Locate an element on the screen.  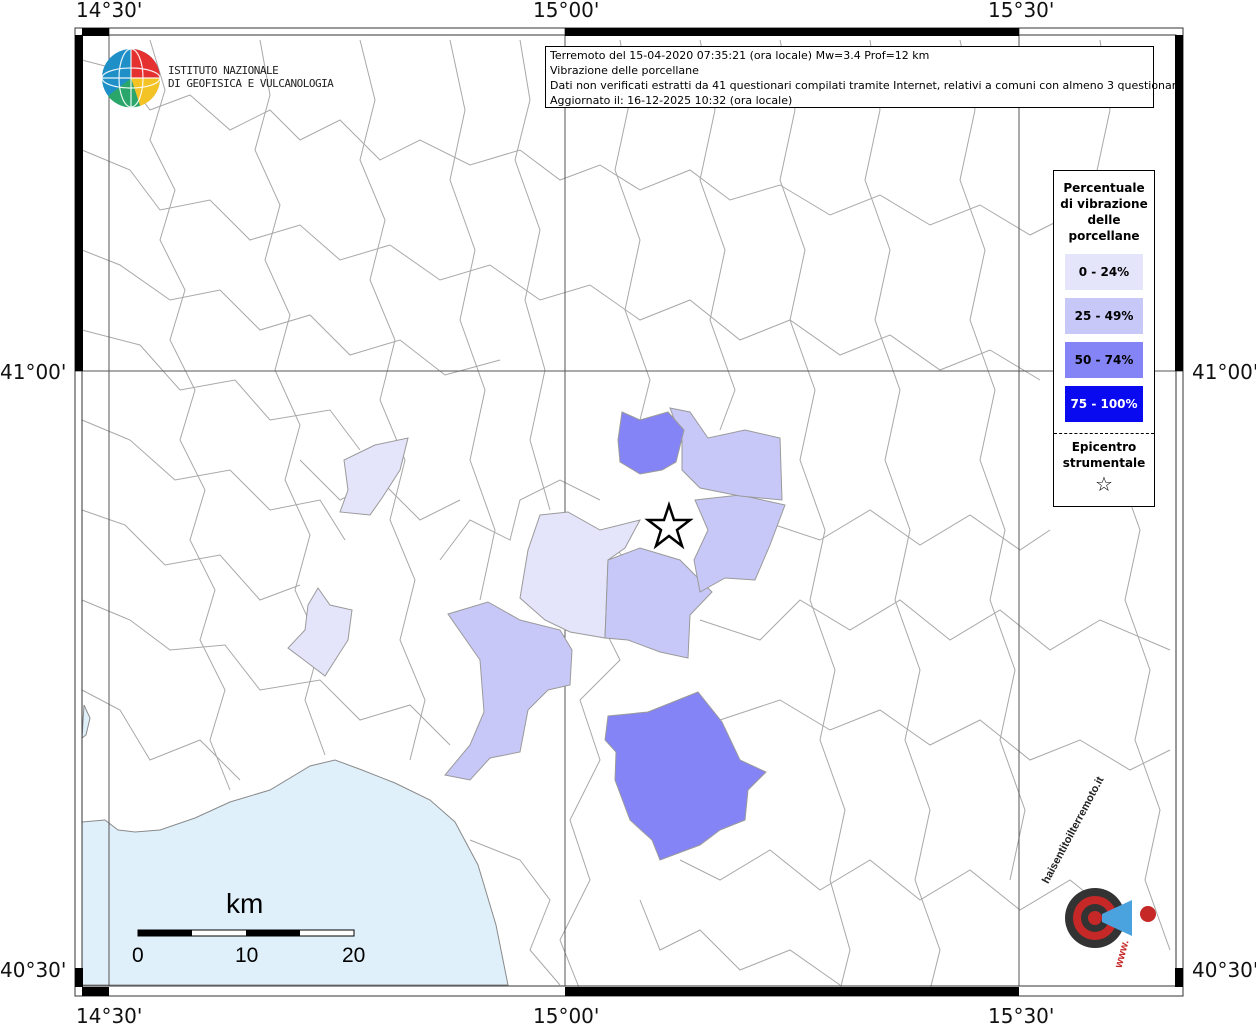
event-info-line-2: Vibrazione delle porcellane is located at coordinates (624, 70).